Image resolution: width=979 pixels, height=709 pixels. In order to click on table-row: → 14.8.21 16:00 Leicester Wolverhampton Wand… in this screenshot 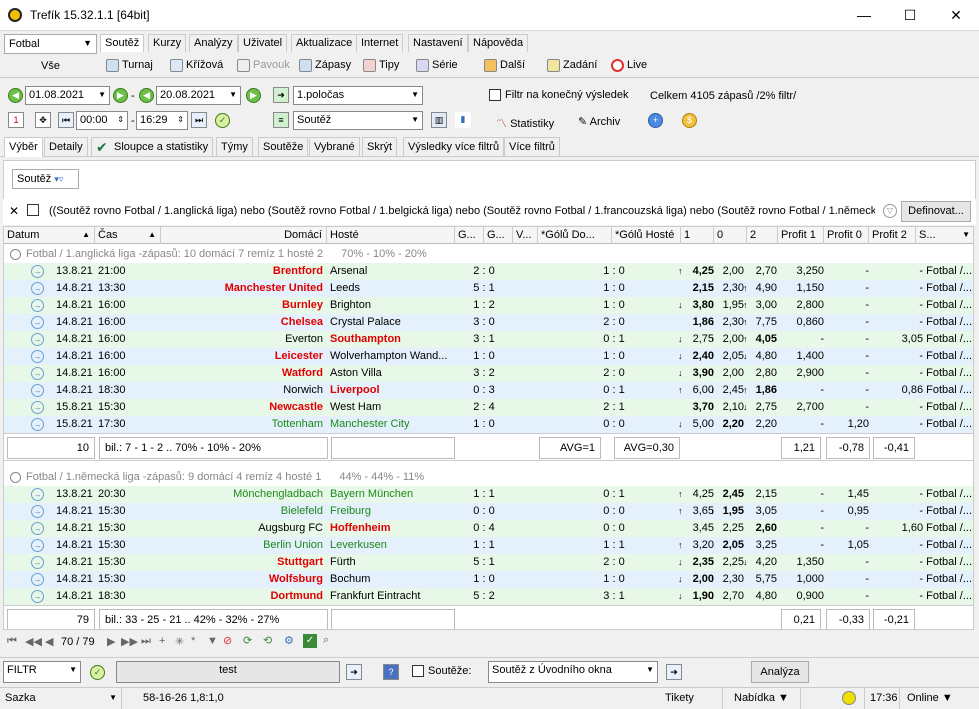, I will do `click(488, 356)`.